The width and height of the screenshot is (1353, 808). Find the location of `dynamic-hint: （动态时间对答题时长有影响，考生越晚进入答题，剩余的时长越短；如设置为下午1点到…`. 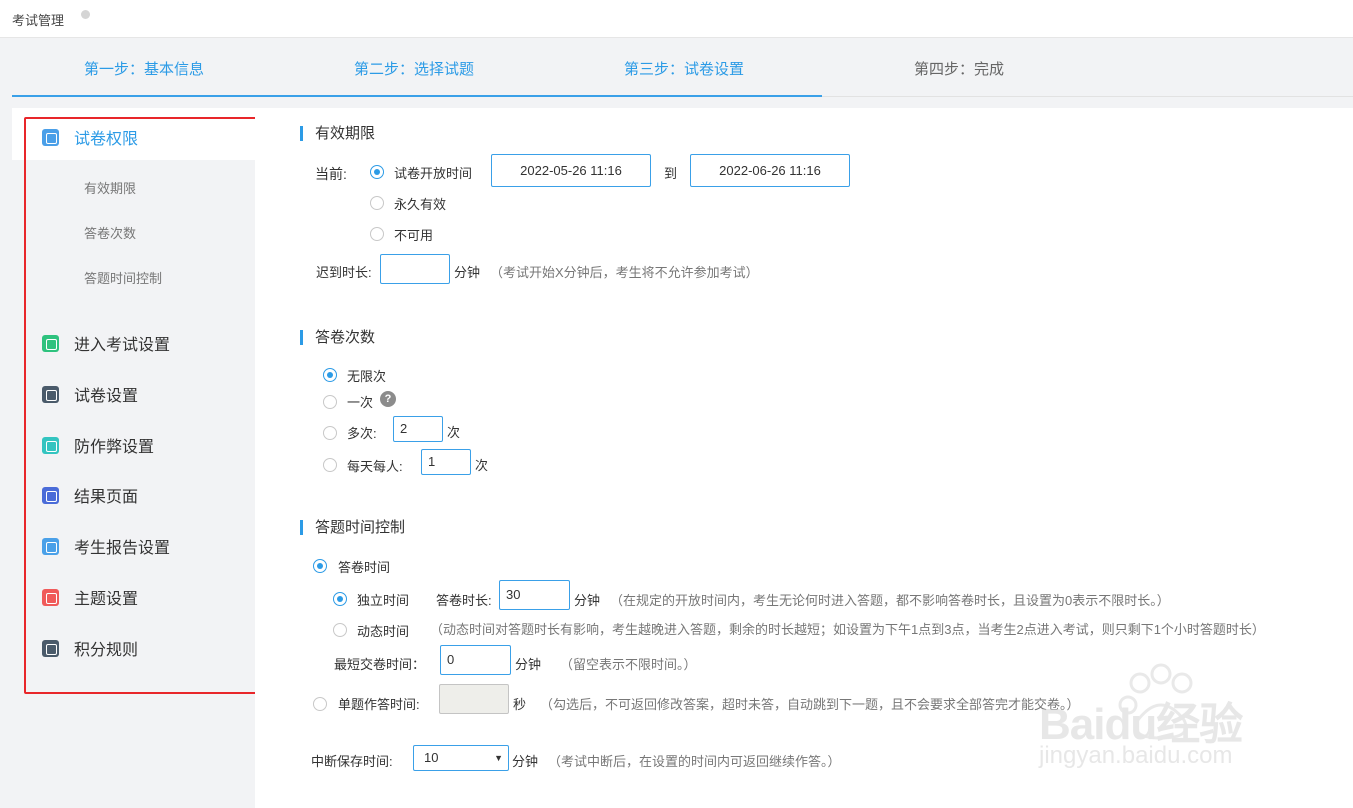

dynamic-hint: （动态时间对答题时长有影响，考生越晚进入答题，剩余的时长越短；如设置为下午1点到… is located at coordinates (847, 629).